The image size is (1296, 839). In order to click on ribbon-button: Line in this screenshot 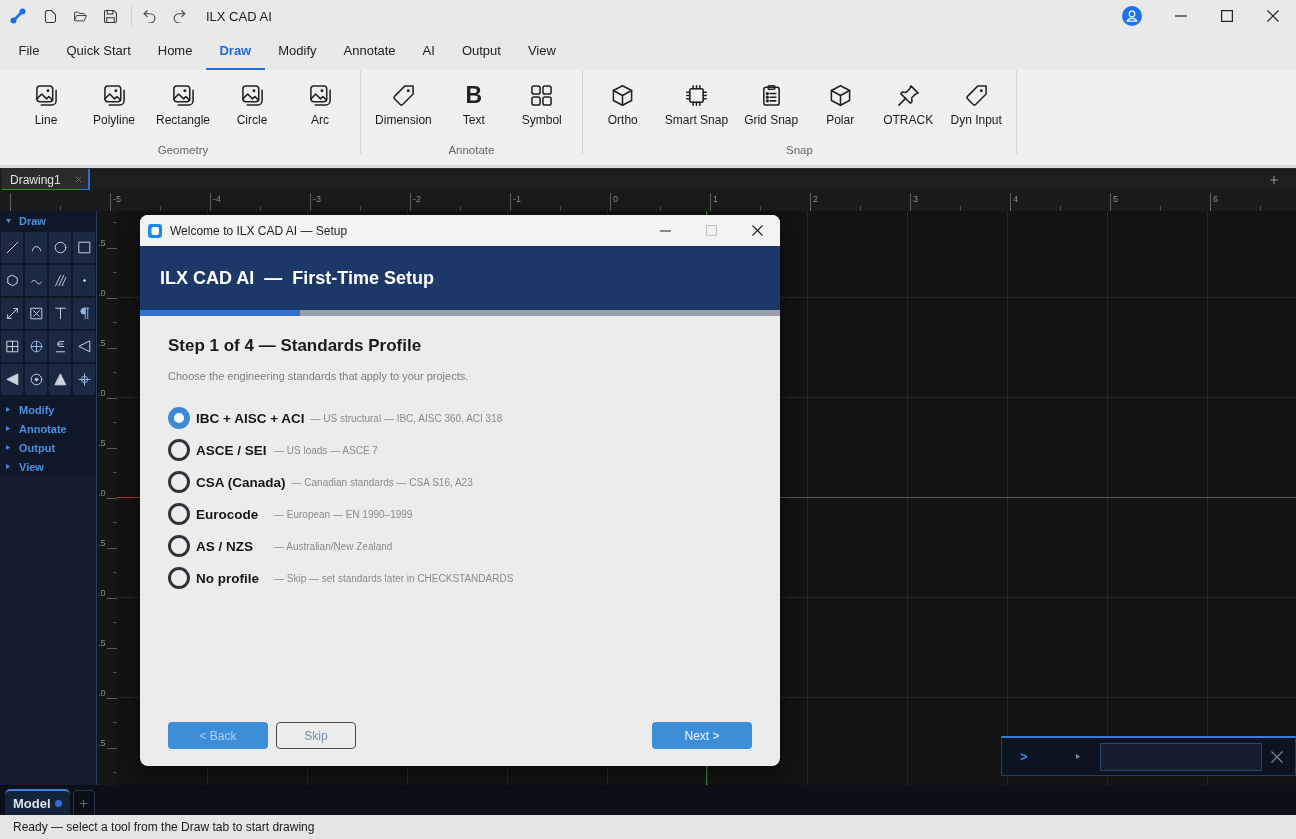, I will do `click(46, 105)`.